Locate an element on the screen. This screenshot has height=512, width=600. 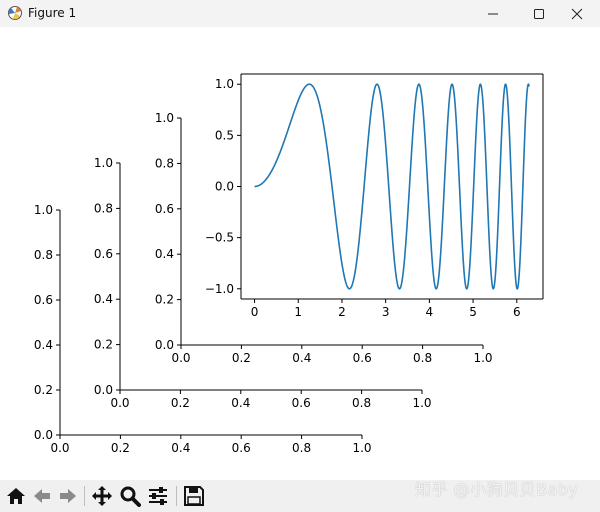
x-tick-label: 0 is located at coordinates (255, 312).